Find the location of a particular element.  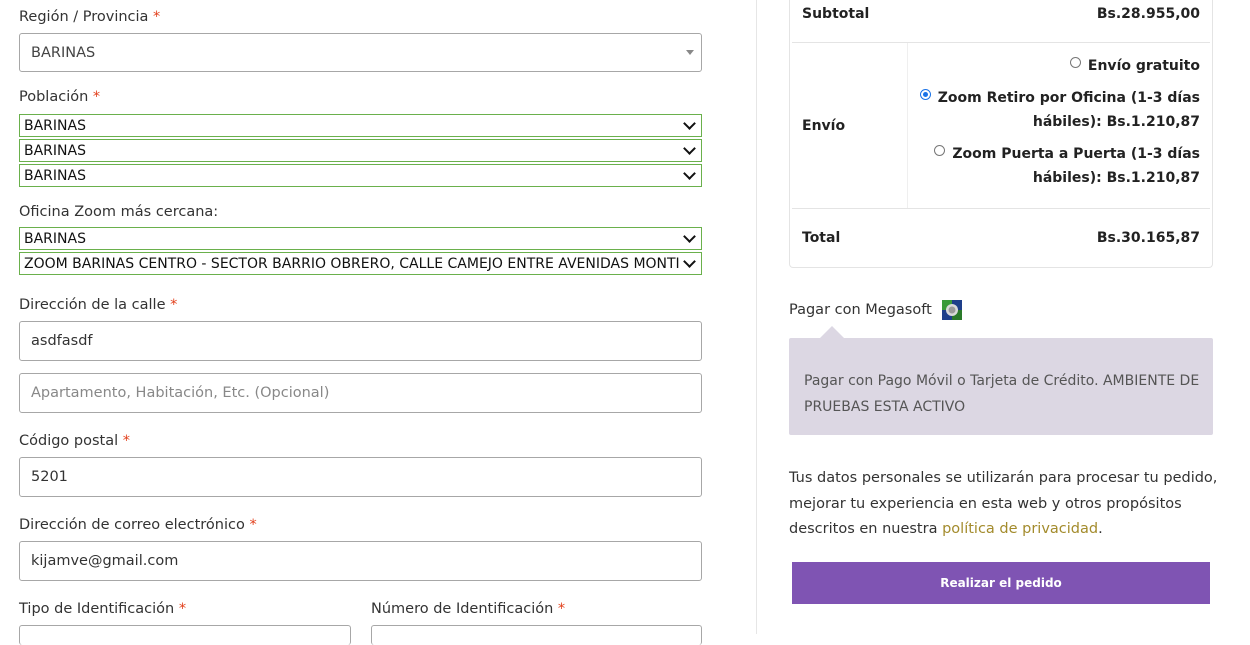

region-label: Región / Provincia * is located at coordinates (90, 17).